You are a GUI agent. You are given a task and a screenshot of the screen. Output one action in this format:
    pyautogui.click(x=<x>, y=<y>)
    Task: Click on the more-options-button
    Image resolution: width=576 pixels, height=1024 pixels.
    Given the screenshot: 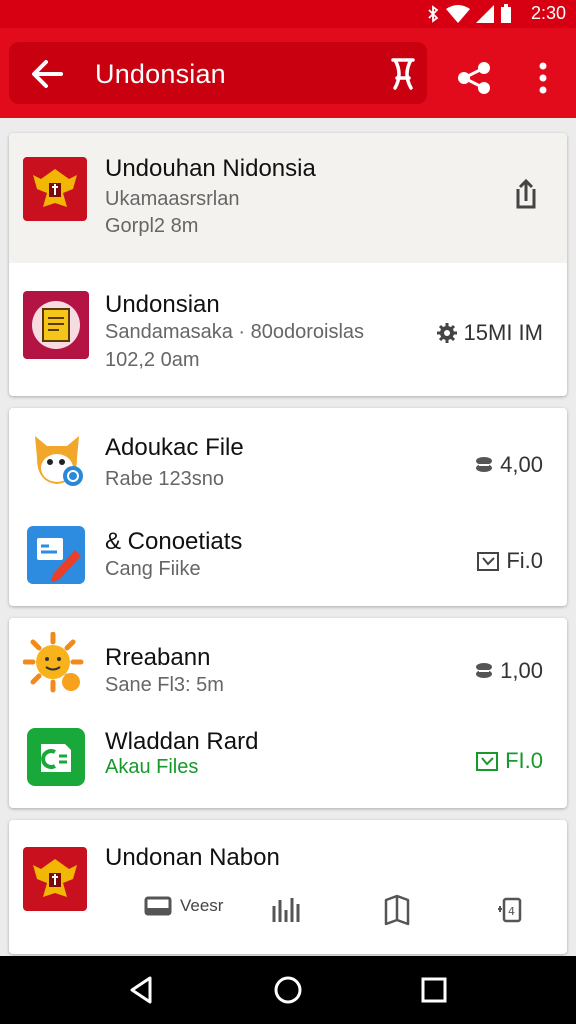 What is the action you would take?
    pyautogui.click(x=543, y=78)
    